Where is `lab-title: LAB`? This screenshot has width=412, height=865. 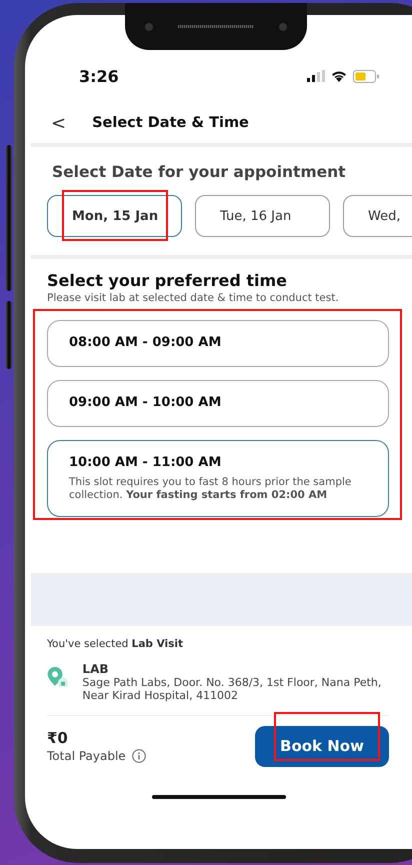
lab-title: LAB is located at coordinates (96, 669).